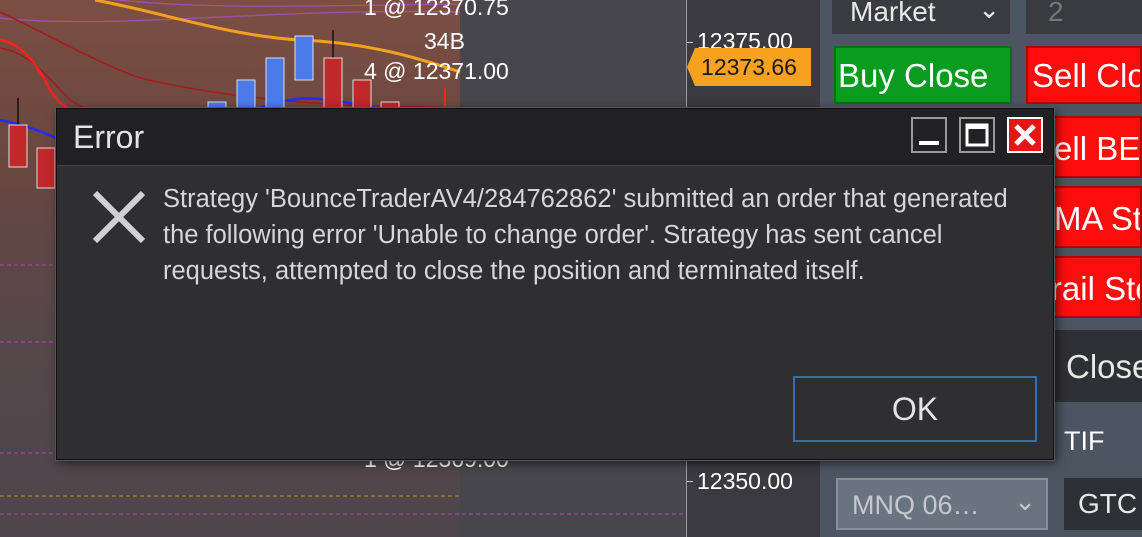  Describe the element at coordinates (1056, 13) in the screenshot. I see `quantity-value: 2` at that location.